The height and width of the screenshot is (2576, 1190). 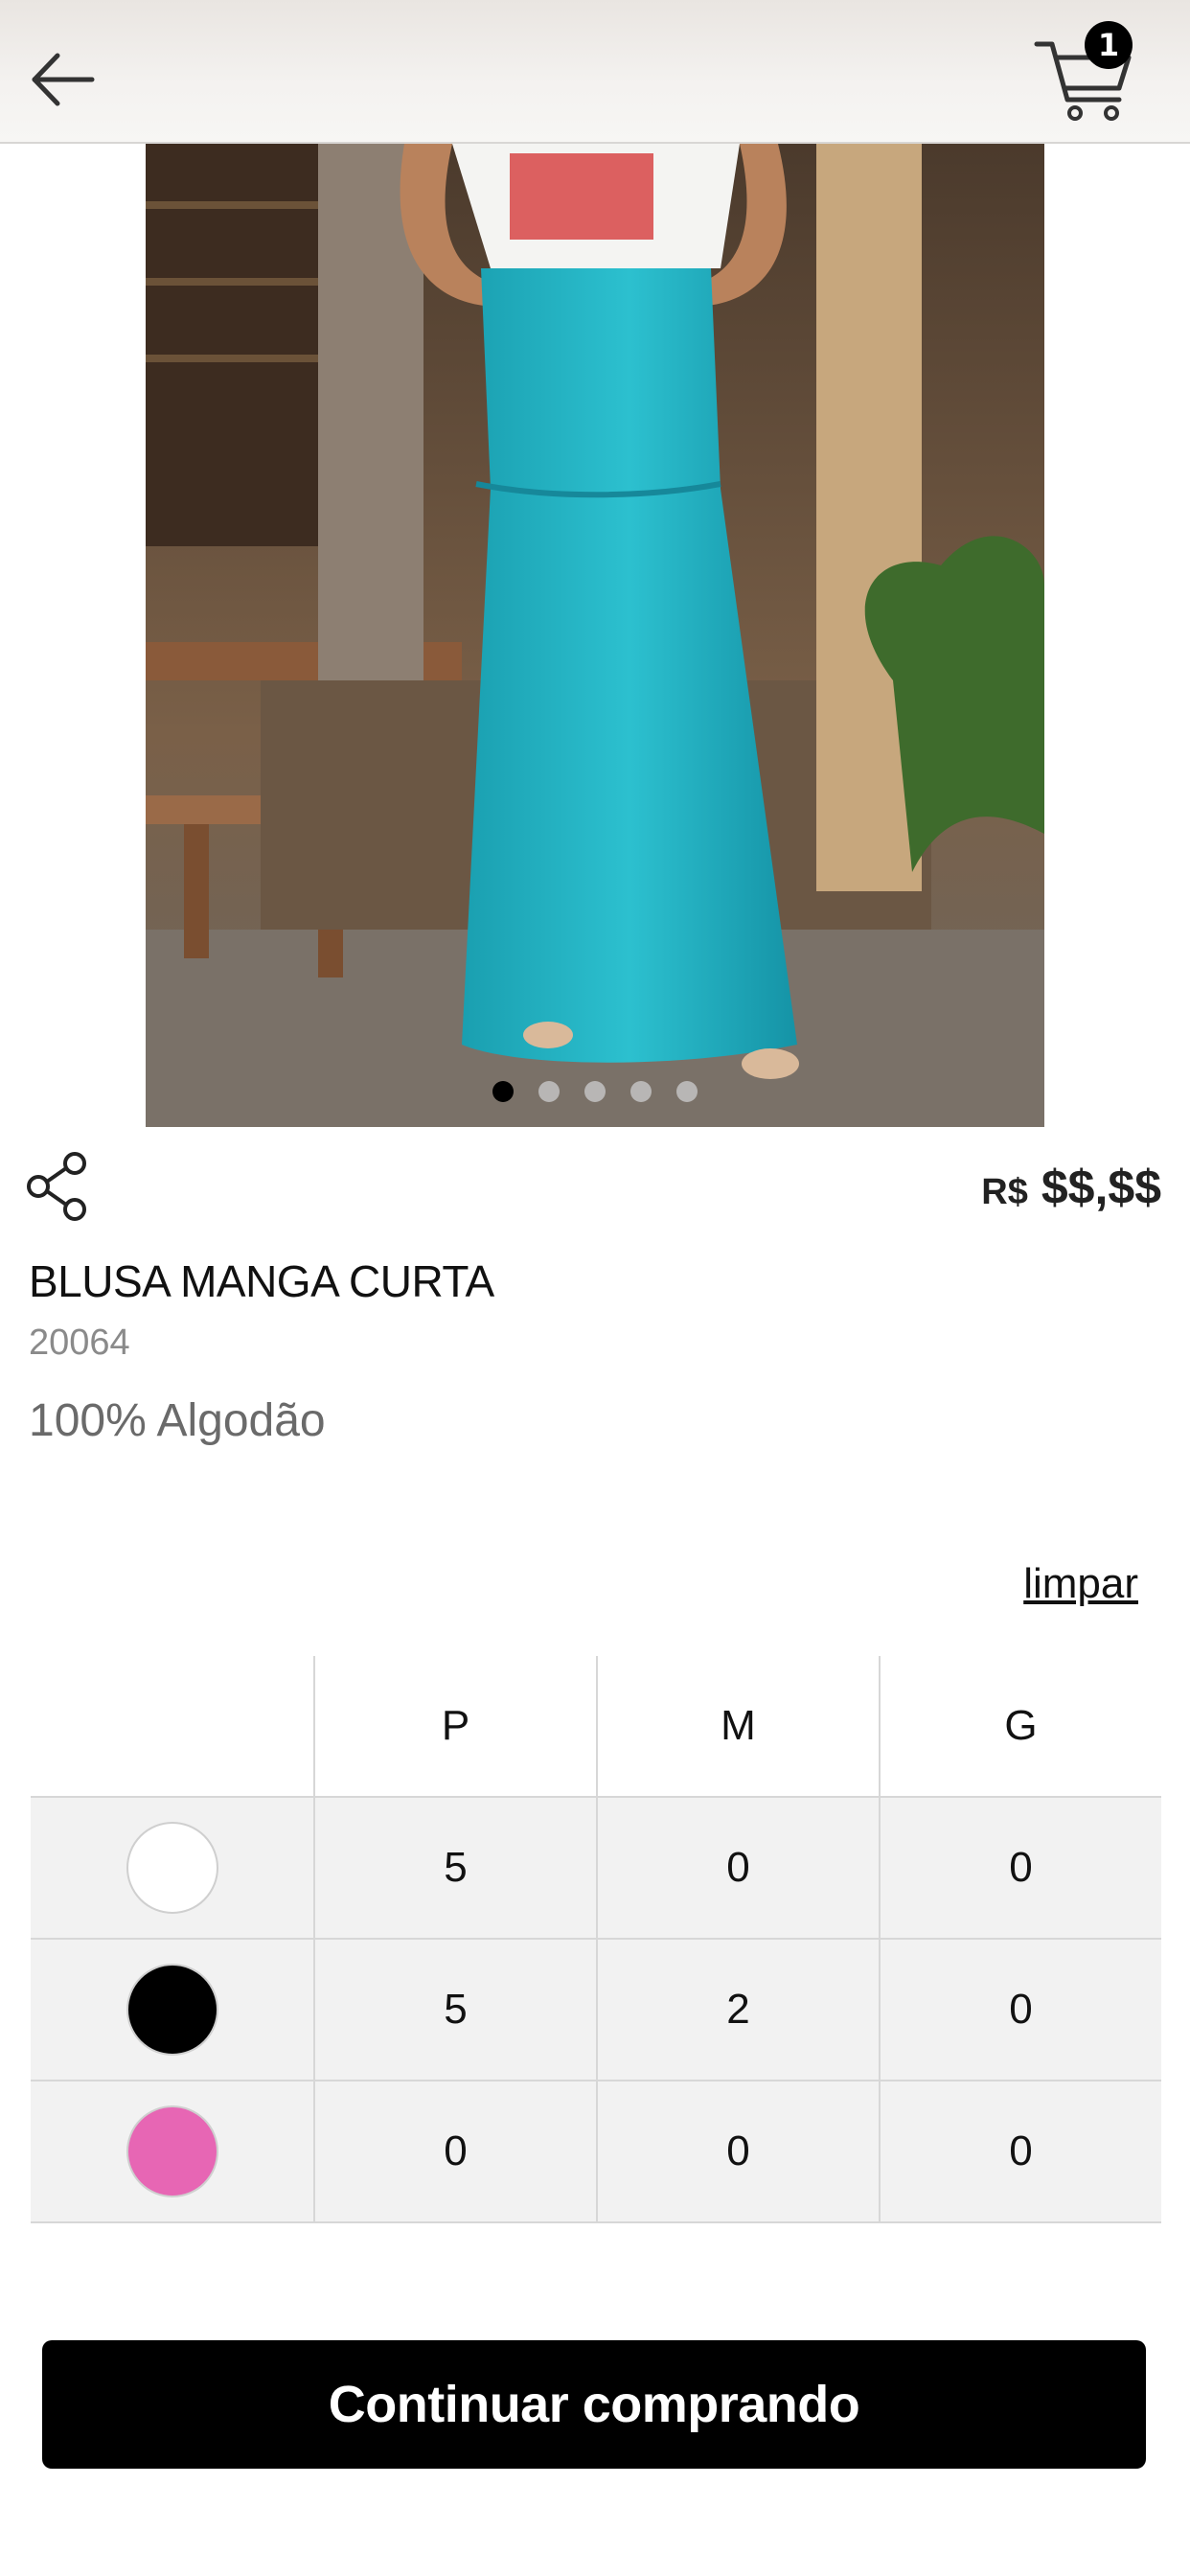 I want to click on size-header-m: M, so click(x=738, y=1726).